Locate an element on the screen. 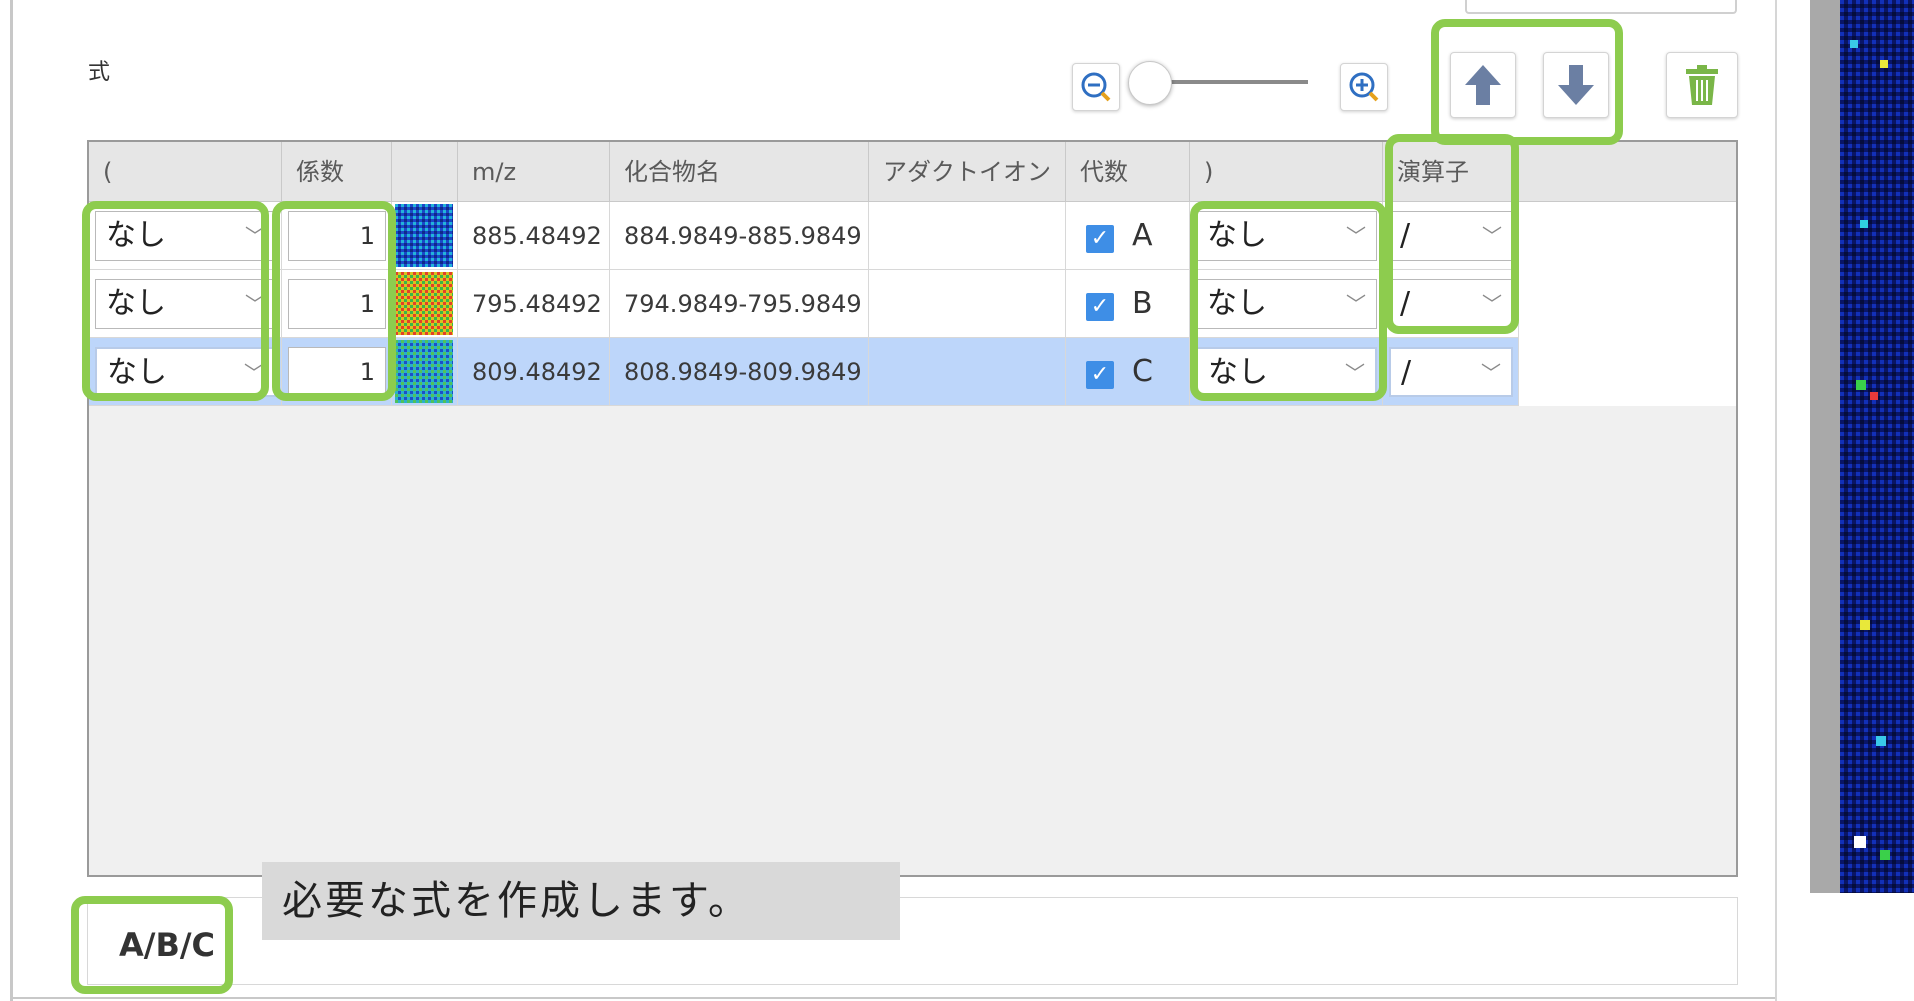 Image resolution: width=1914 pixels, height=1001 pixels. col-header-close-paren: ) is located at coordinates (1286, 172).